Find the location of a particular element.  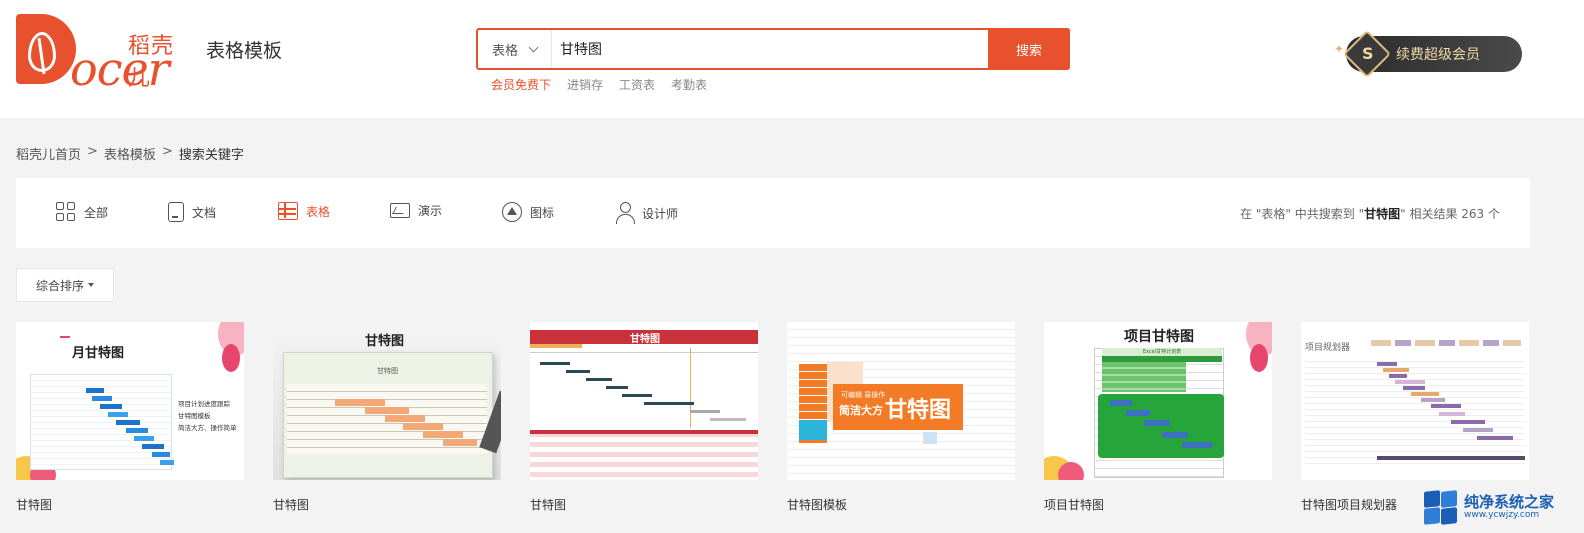

tab-label: 表格 is located at coordinates (318, 211).